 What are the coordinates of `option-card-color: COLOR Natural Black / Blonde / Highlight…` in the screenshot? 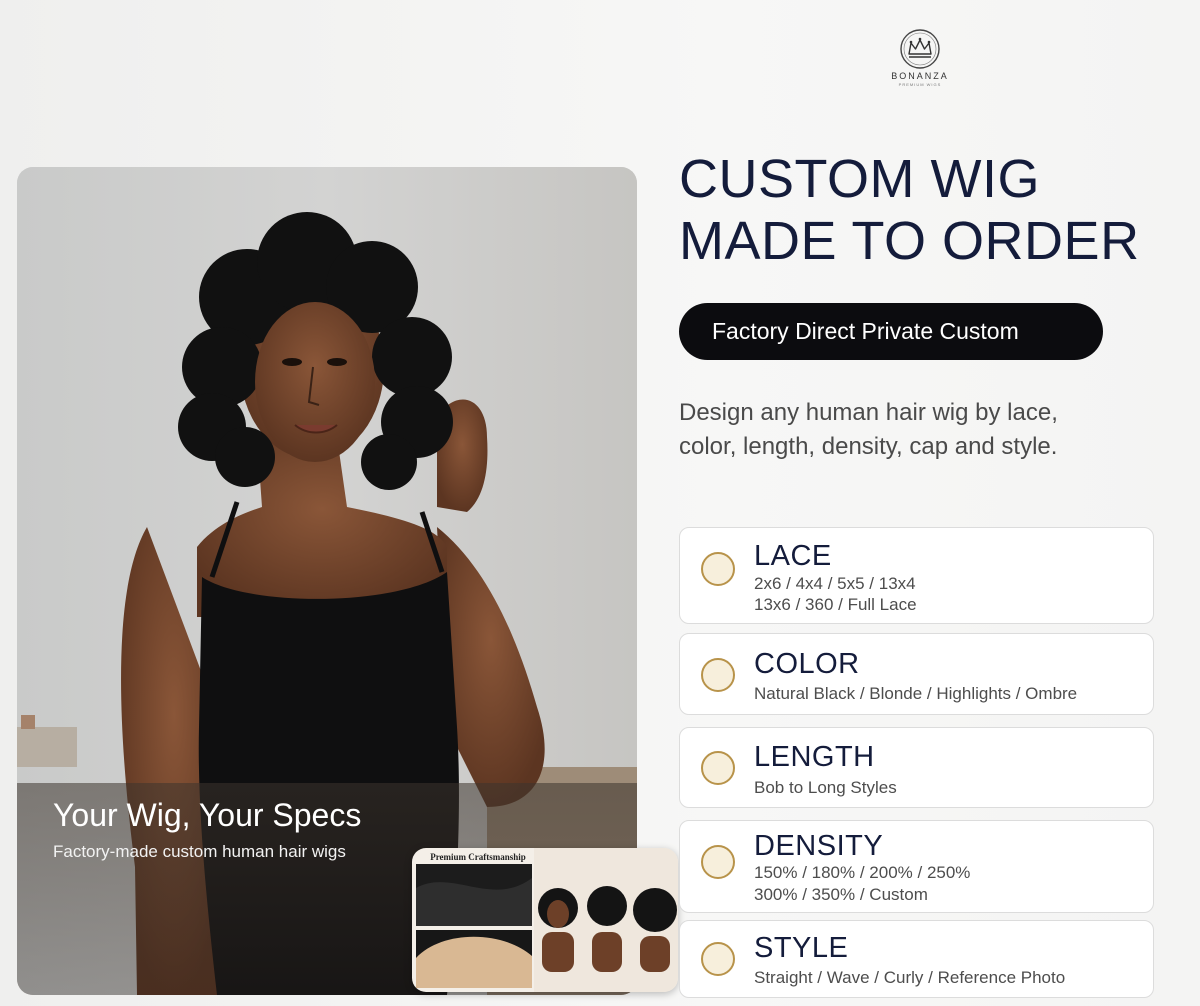 It's located at (916, 674).